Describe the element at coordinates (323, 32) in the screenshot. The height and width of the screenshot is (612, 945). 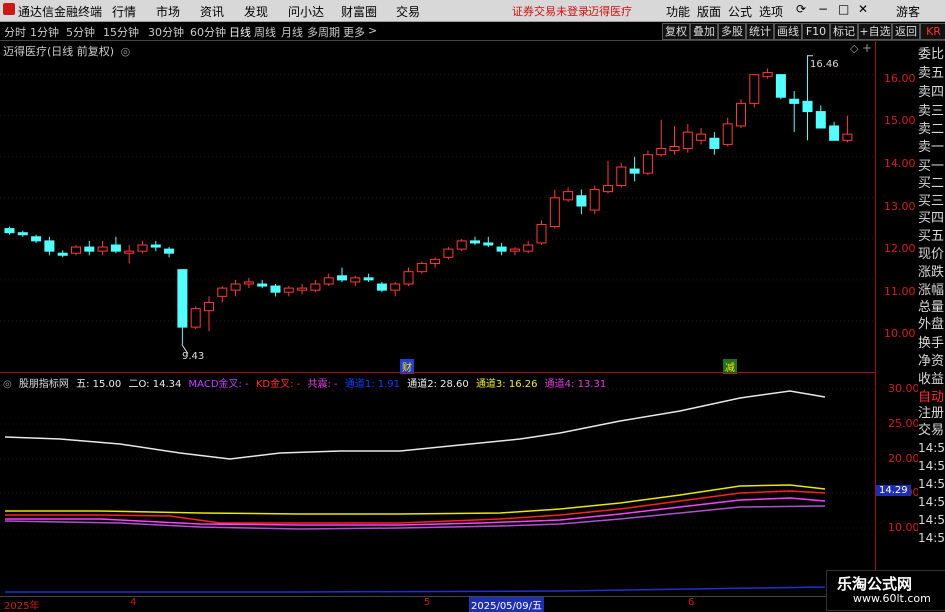
I see `period-multi: 多周期` at that location.